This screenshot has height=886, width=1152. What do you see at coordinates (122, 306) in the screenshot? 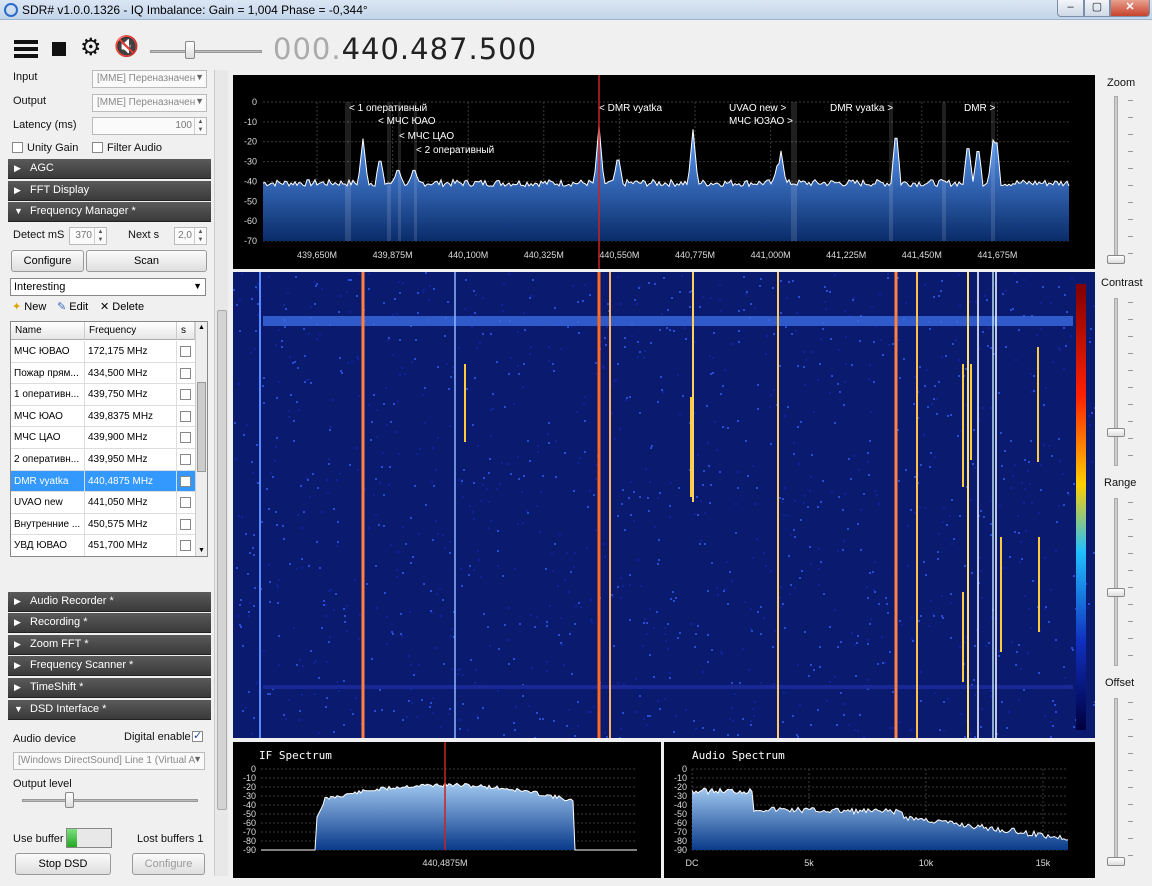
I see `delete-entry-button: ✕ Delete` at bounding box center [122, 306].